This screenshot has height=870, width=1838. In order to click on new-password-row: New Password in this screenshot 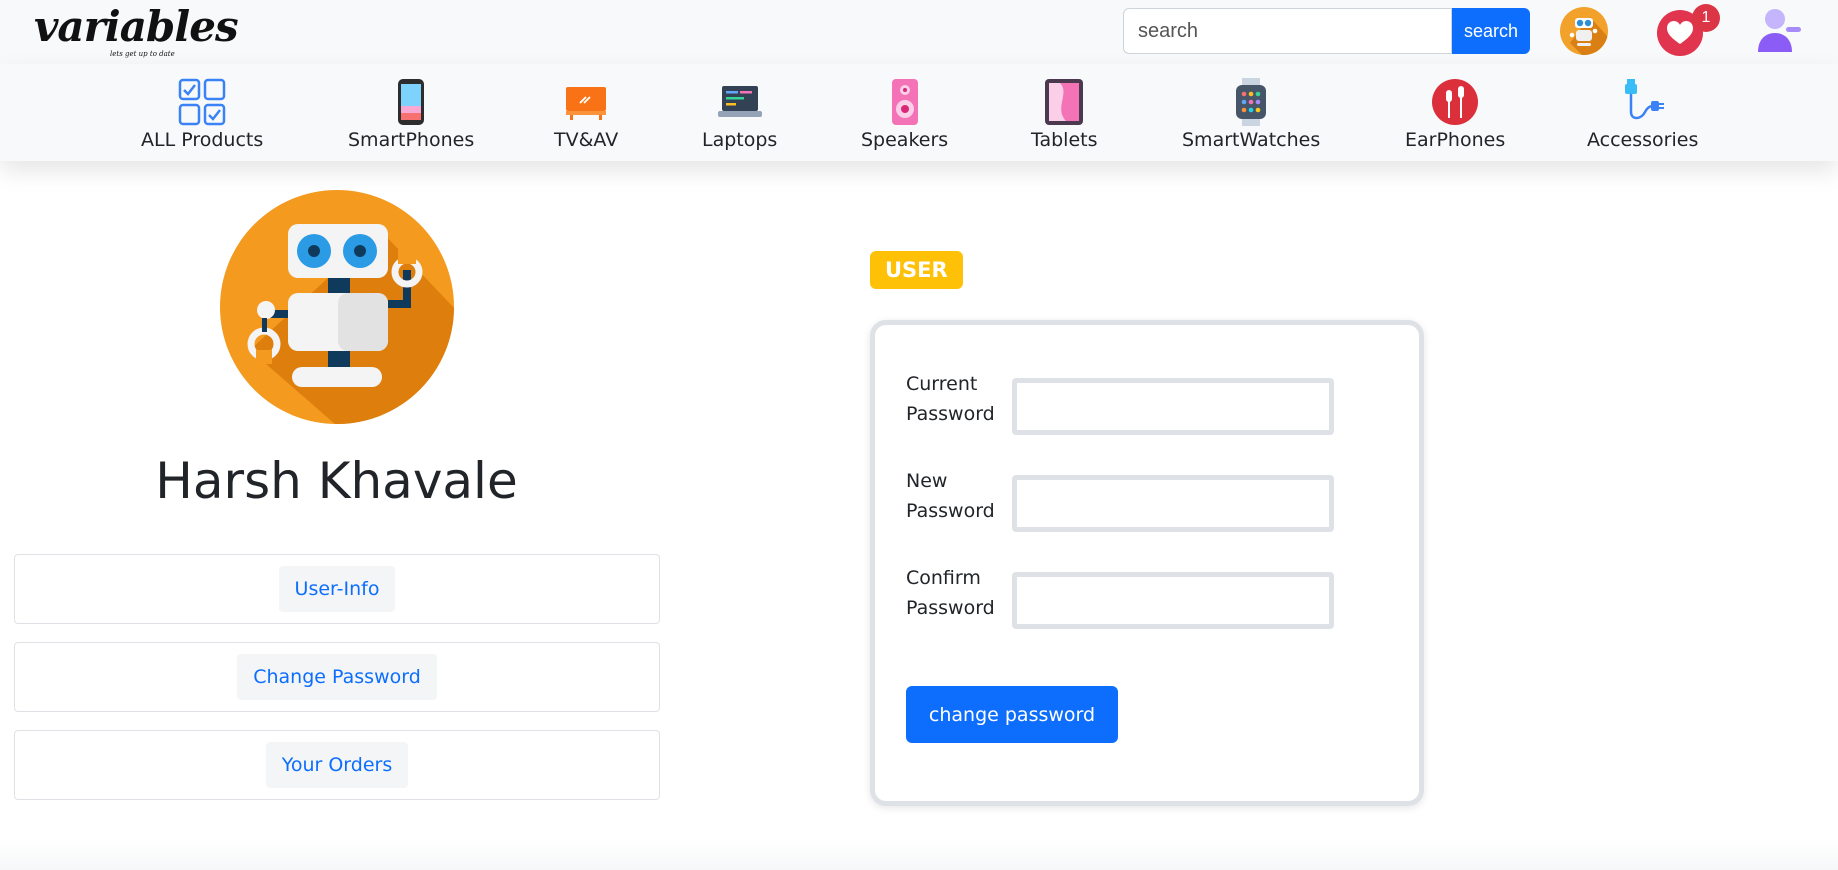, I will do `click(1141, 499)`.